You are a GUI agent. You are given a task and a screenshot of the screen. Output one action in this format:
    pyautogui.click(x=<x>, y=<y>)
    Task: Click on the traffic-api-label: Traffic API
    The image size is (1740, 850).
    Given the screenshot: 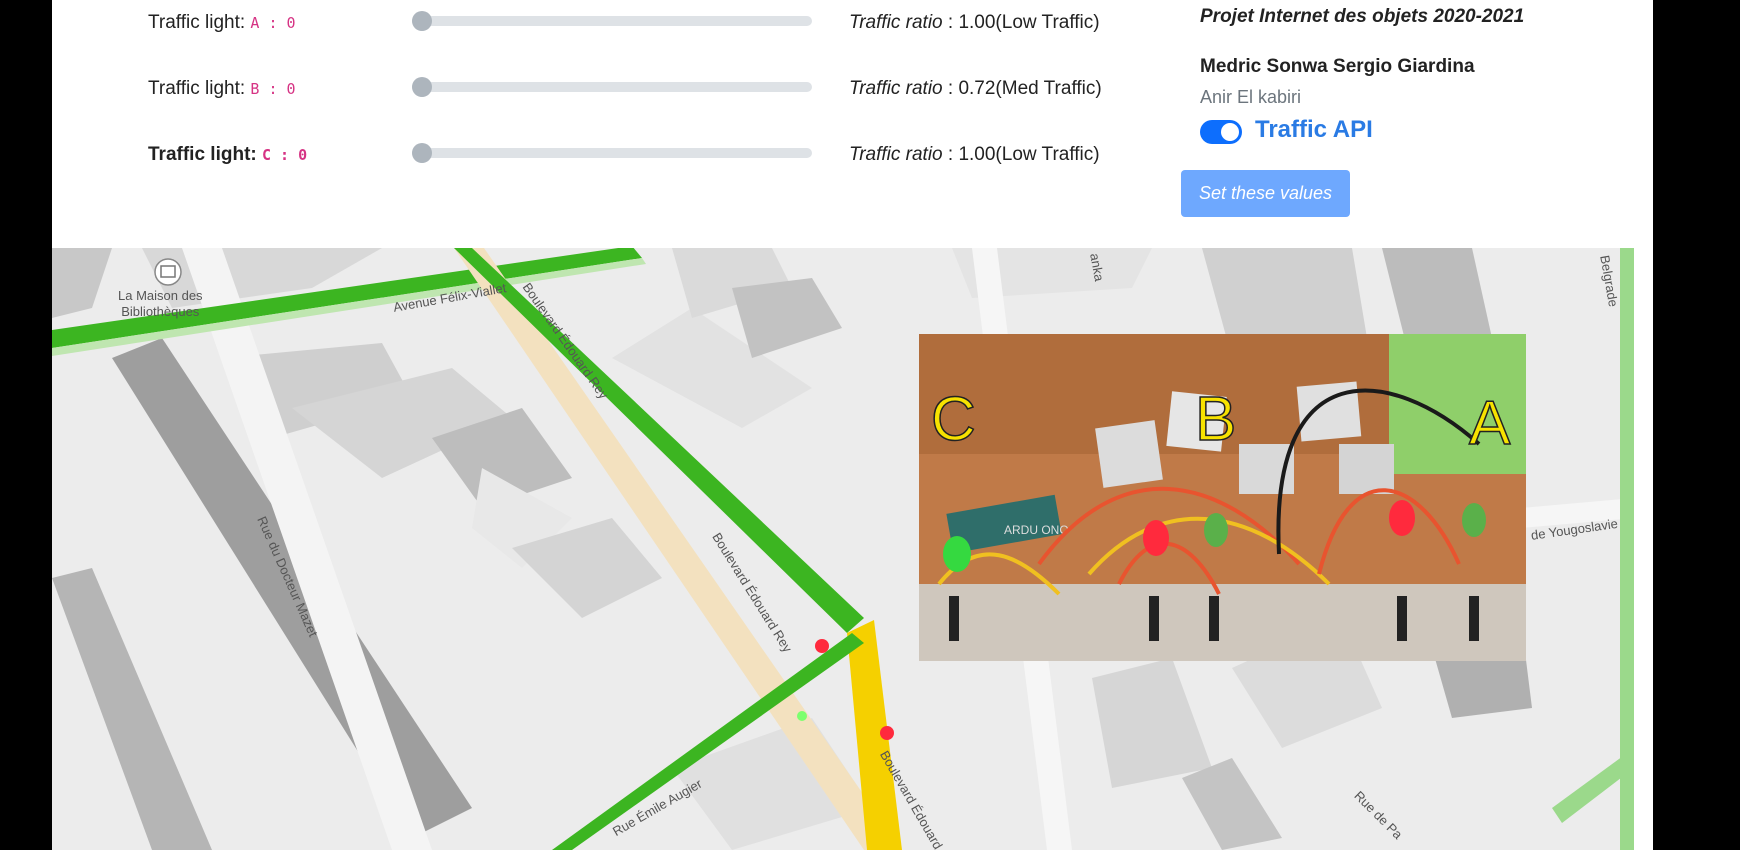 What is the action you would take?
    pyautogui.click(x=1314, y=129)
    